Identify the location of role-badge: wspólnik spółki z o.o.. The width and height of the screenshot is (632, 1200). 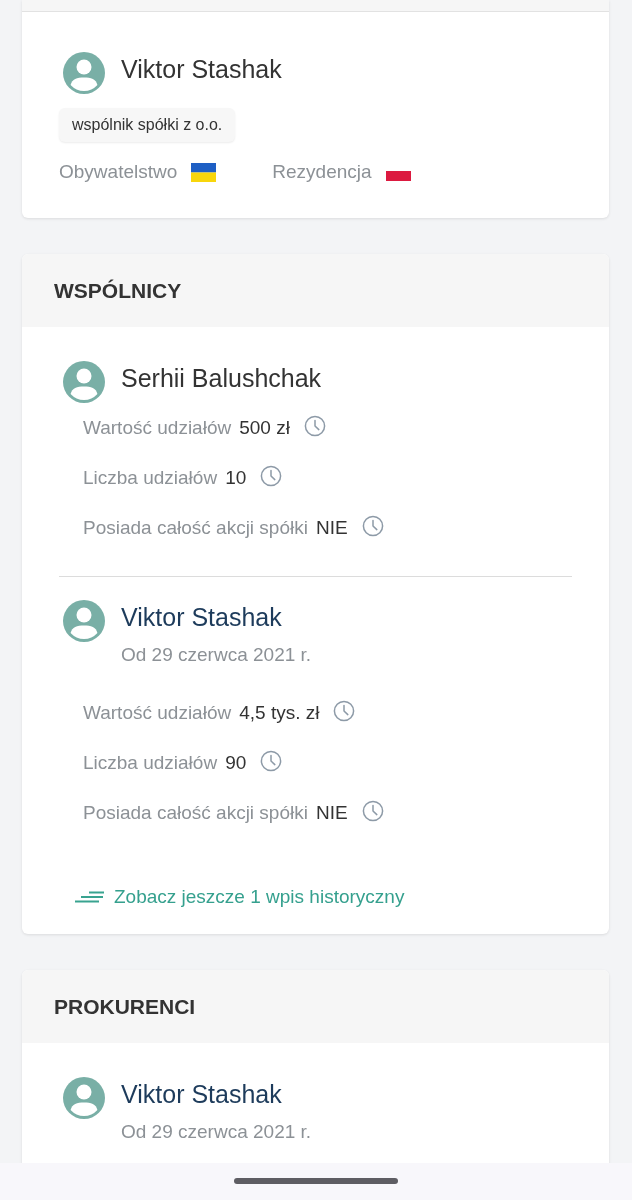
(147, 125).